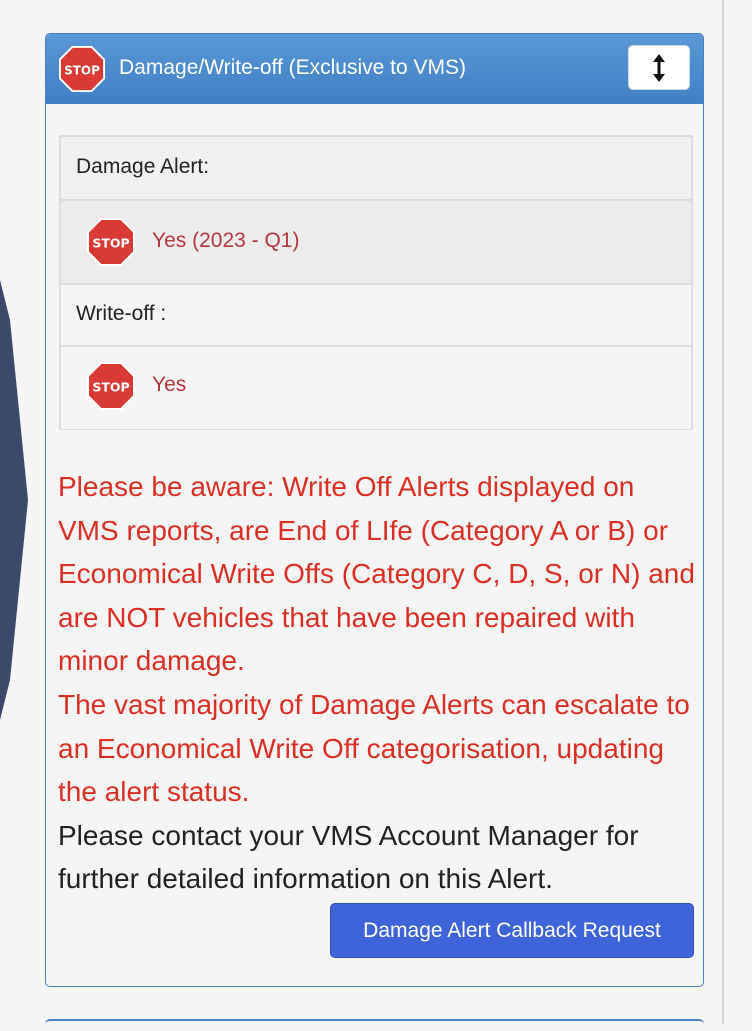 This screenshot has height=1031, width=752. What do you see at coordinates (376, 243) in the screenshot?
I see `damage-alert-value-row: STOP Yes (2023 - Q1)` at bounding box center [376, 243].